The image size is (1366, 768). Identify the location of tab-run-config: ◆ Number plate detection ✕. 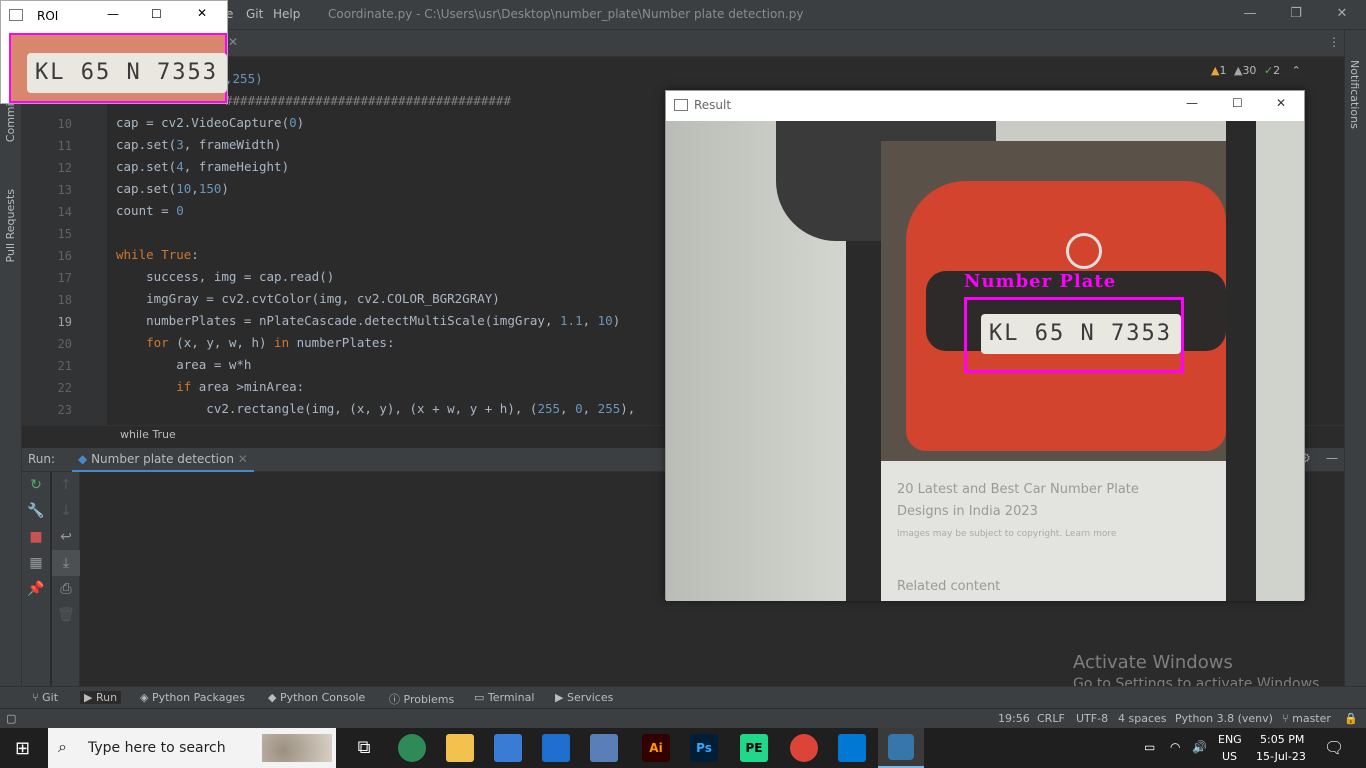
(163, 460).